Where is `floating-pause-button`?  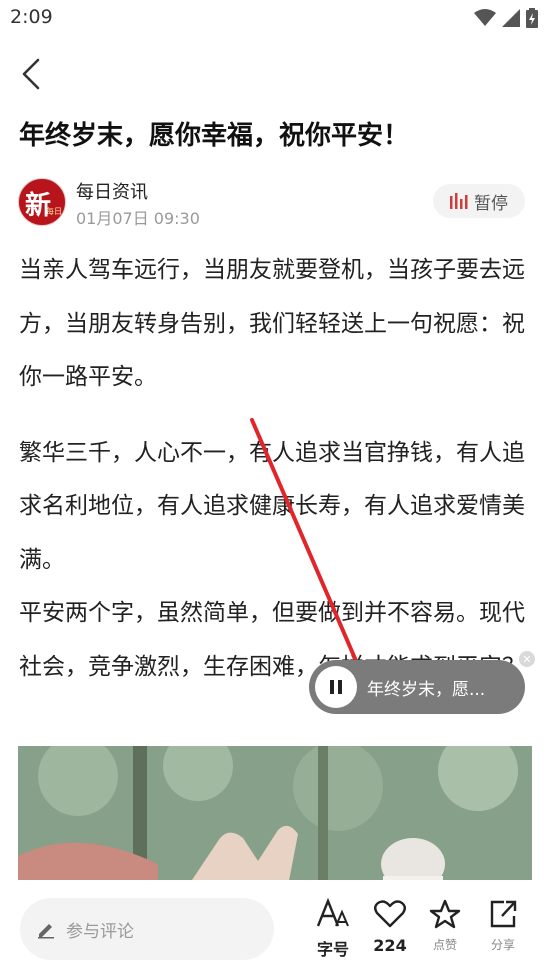
floating-pause-button is located at coordinates (336, 687).